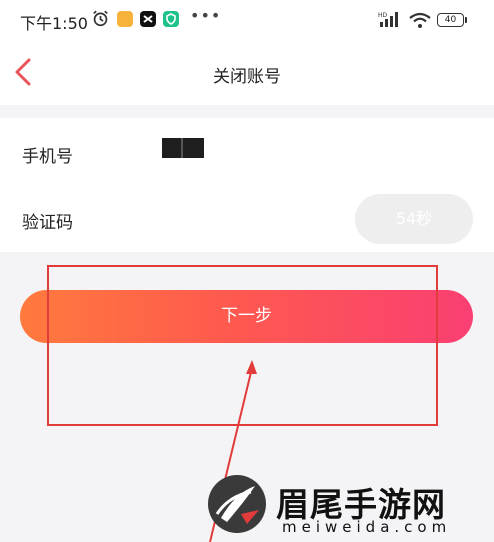 The width and height of the screenshot is (494, 542). I want to click on status-bar: 下午1:50 ••• HD 40, so click(247, 20).